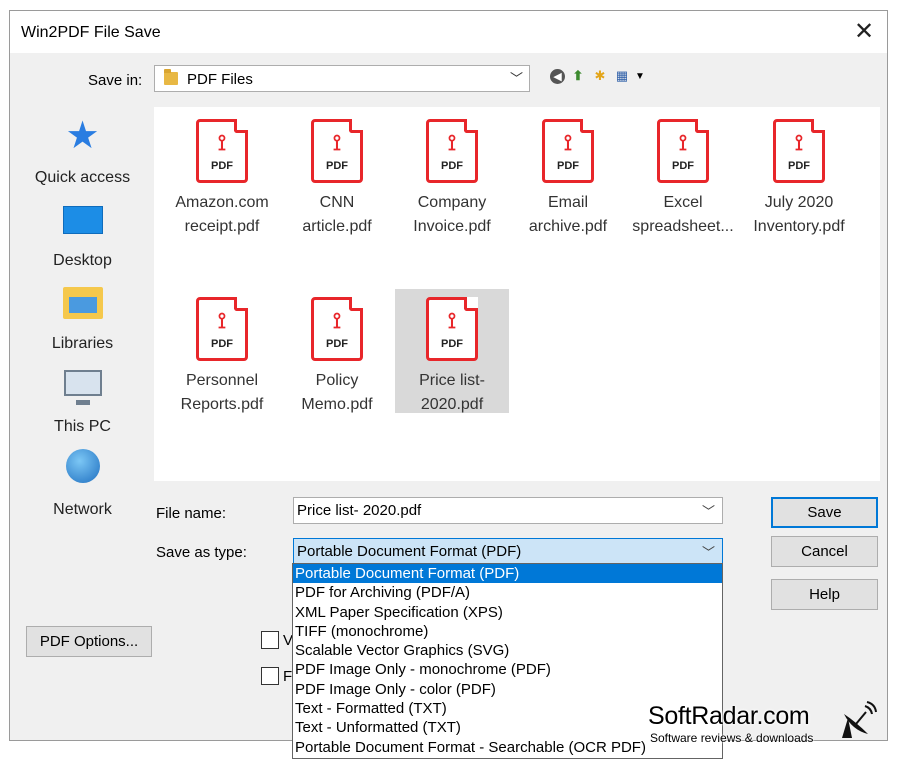 This screenshot has width=897, height=769. What do you see at coordinates (337, 215) in the screenshot?
I see `file-name-text: CNN article.pdf` at bounding box center [337, 215].